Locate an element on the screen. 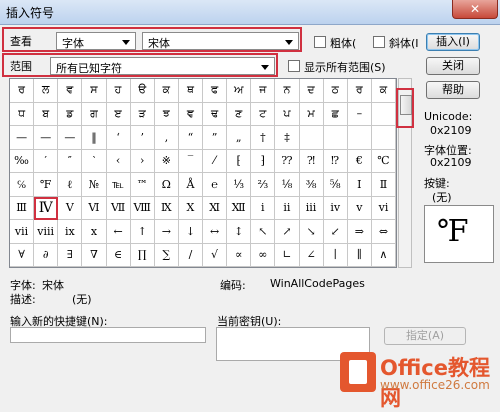  symbol-cell: ਵ is located at coordinates (70, 91).